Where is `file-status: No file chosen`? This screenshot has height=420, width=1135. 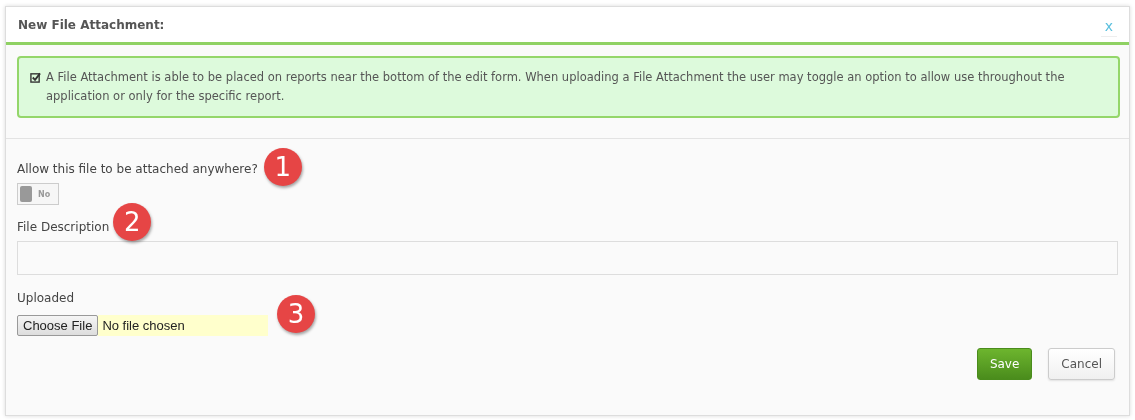
file-status: No file chosen is located at coordinates (183, 325).